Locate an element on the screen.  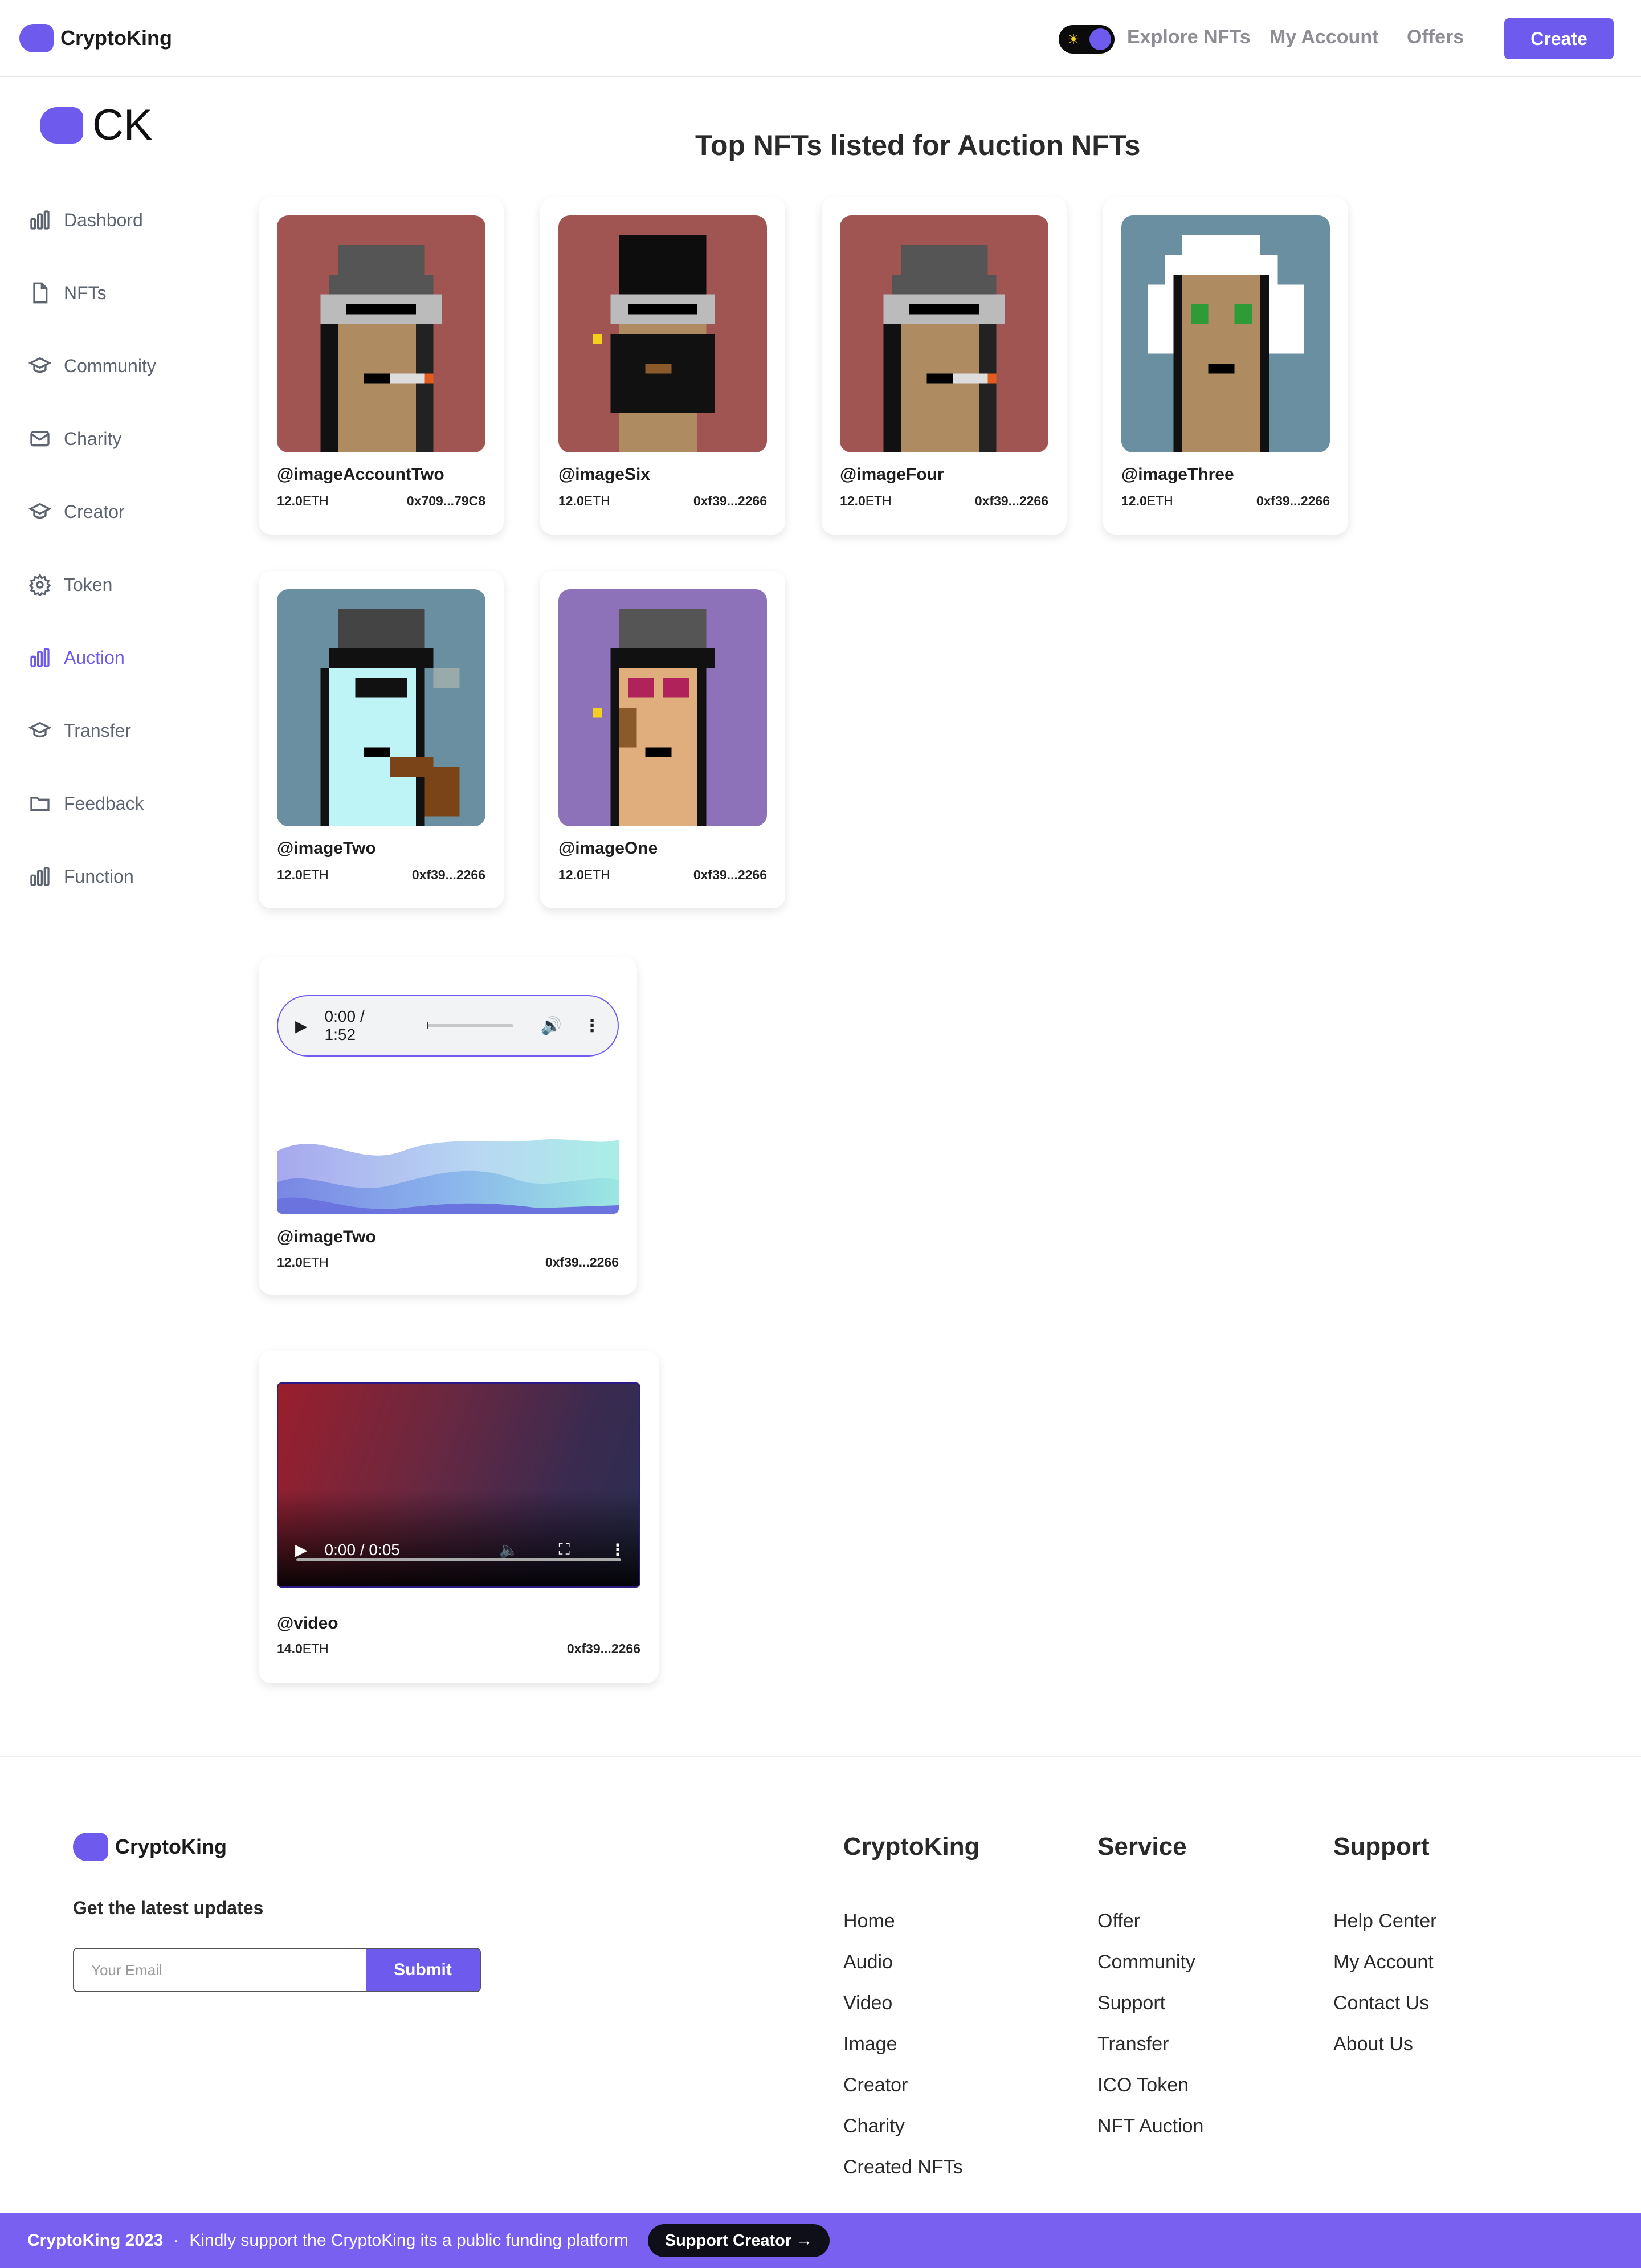
footer-brand: CryptoKing is located at coordinates (171, 1846).